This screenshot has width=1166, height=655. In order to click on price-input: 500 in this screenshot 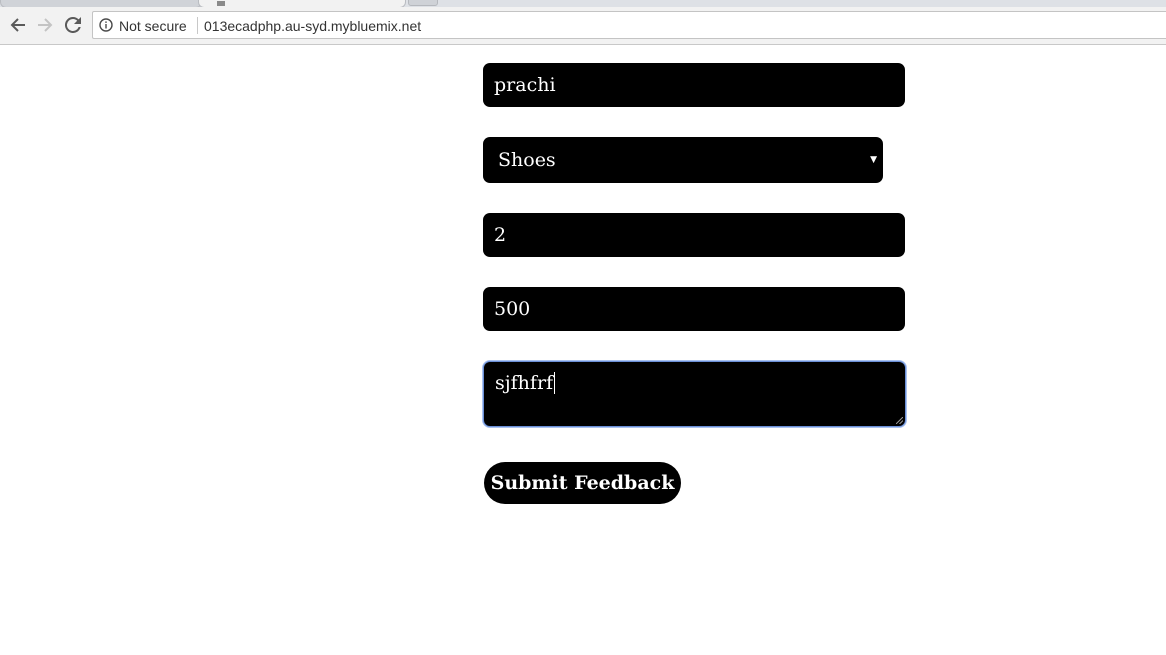, I will do `click(694, 309)`.